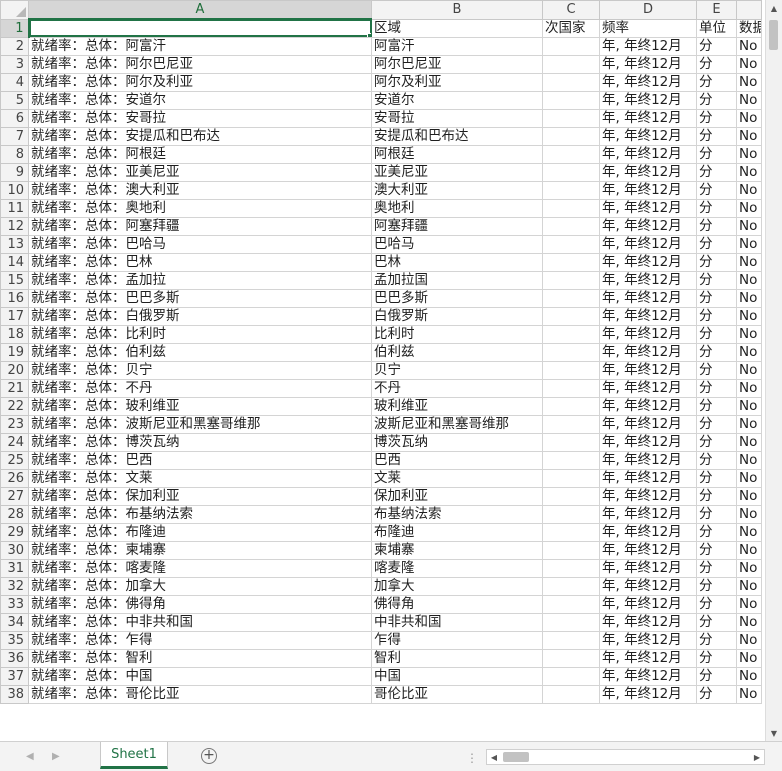 The height and width of the screenshot is (771, 782). Describe the element at coordinates (648, 28) in the screenshot. I see `cell-d1: 频率` at that location.